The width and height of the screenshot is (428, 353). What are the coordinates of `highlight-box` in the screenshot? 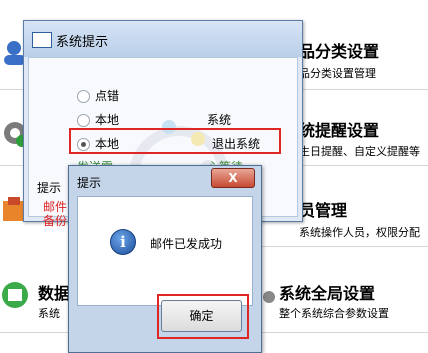 It's located at (175, 141).